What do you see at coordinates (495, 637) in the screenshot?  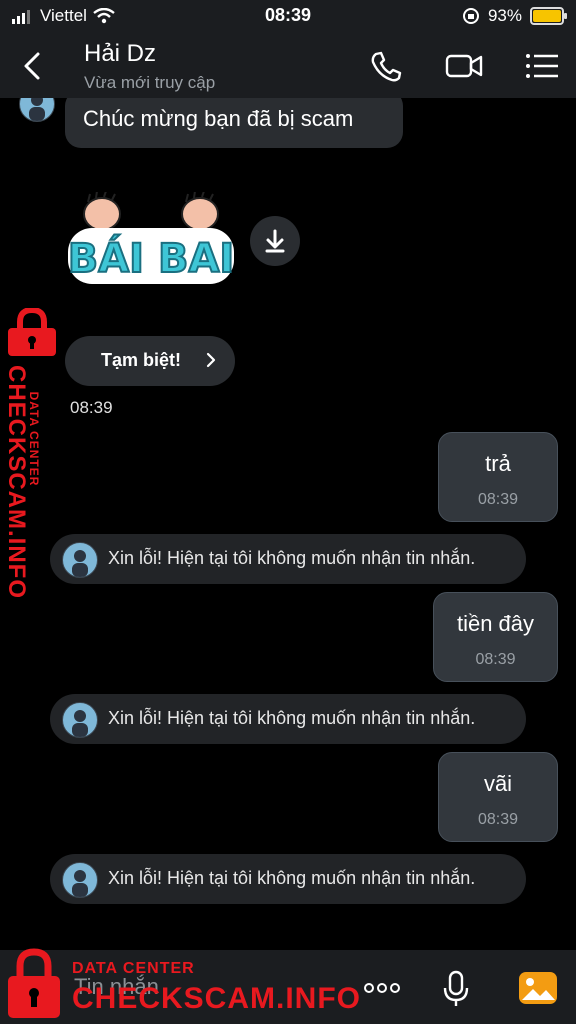 I see `sent-message-bubble: tiền đây 08:39` at bounding box center [495, 637].